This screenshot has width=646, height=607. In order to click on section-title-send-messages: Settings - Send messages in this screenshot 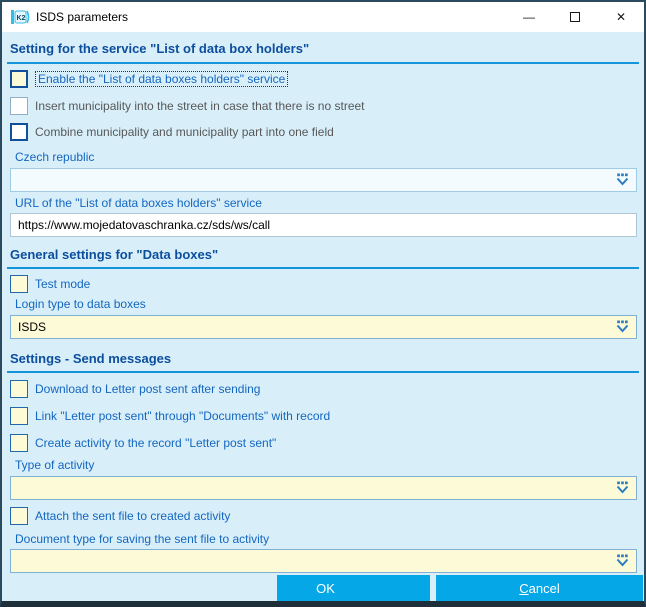, I will do `click(91, 358)`.